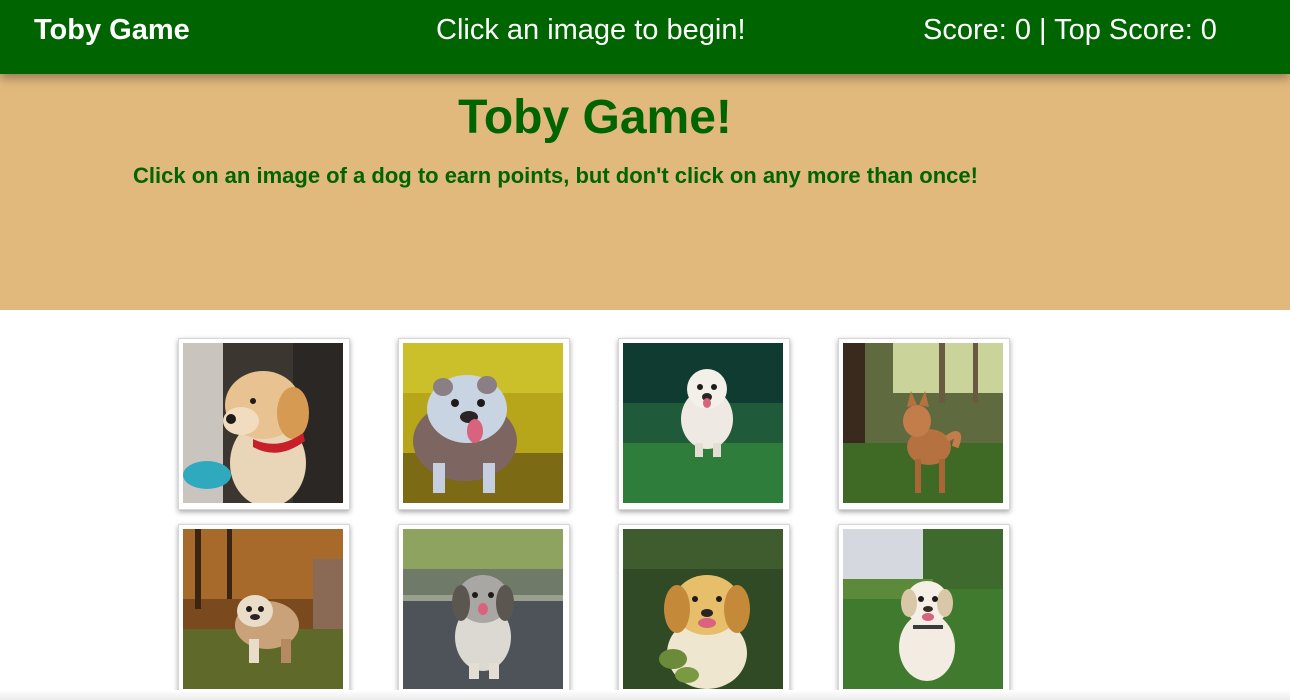 Image resolution: width=1290 pixels, height=700 pixels. I want to click on labrador-in-grass-photo, so click(924, 610).